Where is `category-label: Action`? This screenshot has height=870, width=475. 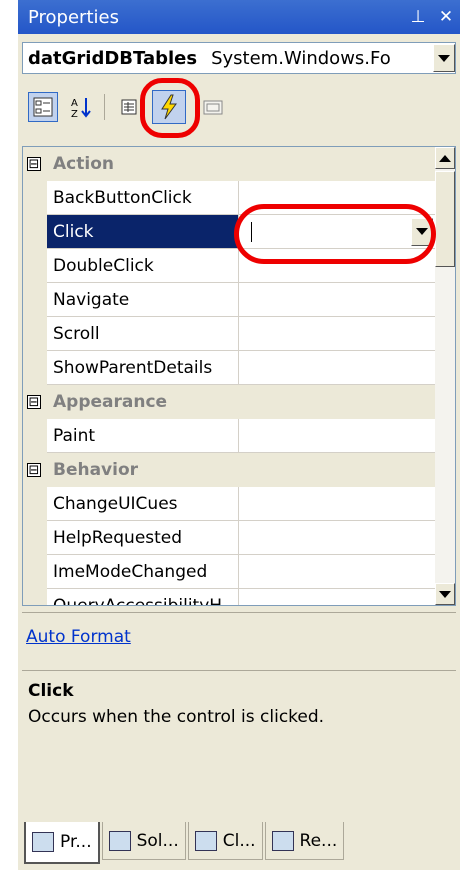 category-label: Action is located at coordinates (83, 164).